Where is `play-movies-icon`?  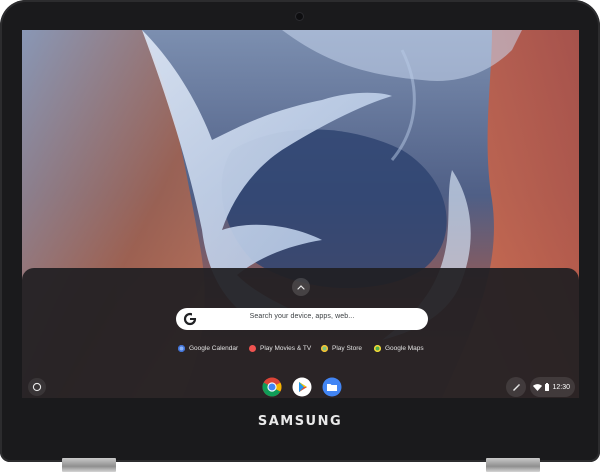 play-movies-icon is located at coordinates (252, 348).